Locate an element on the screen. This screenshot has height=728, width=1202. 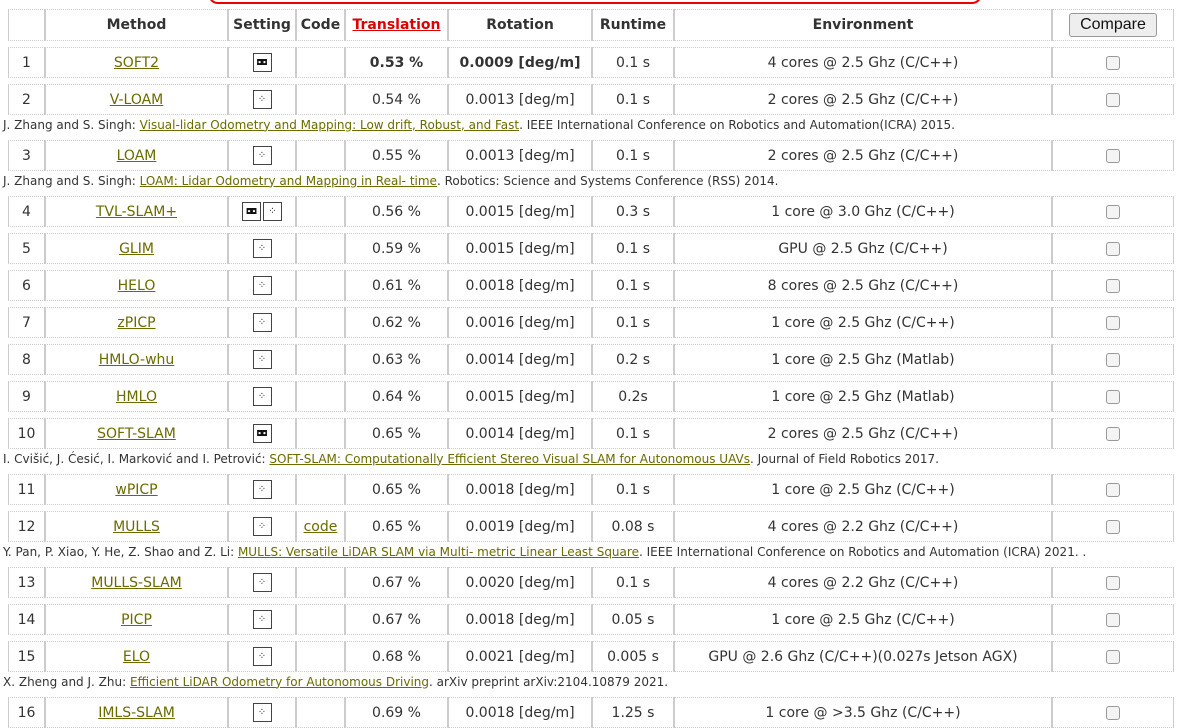
method-link: wPICP is located at coordinates (136, 490).